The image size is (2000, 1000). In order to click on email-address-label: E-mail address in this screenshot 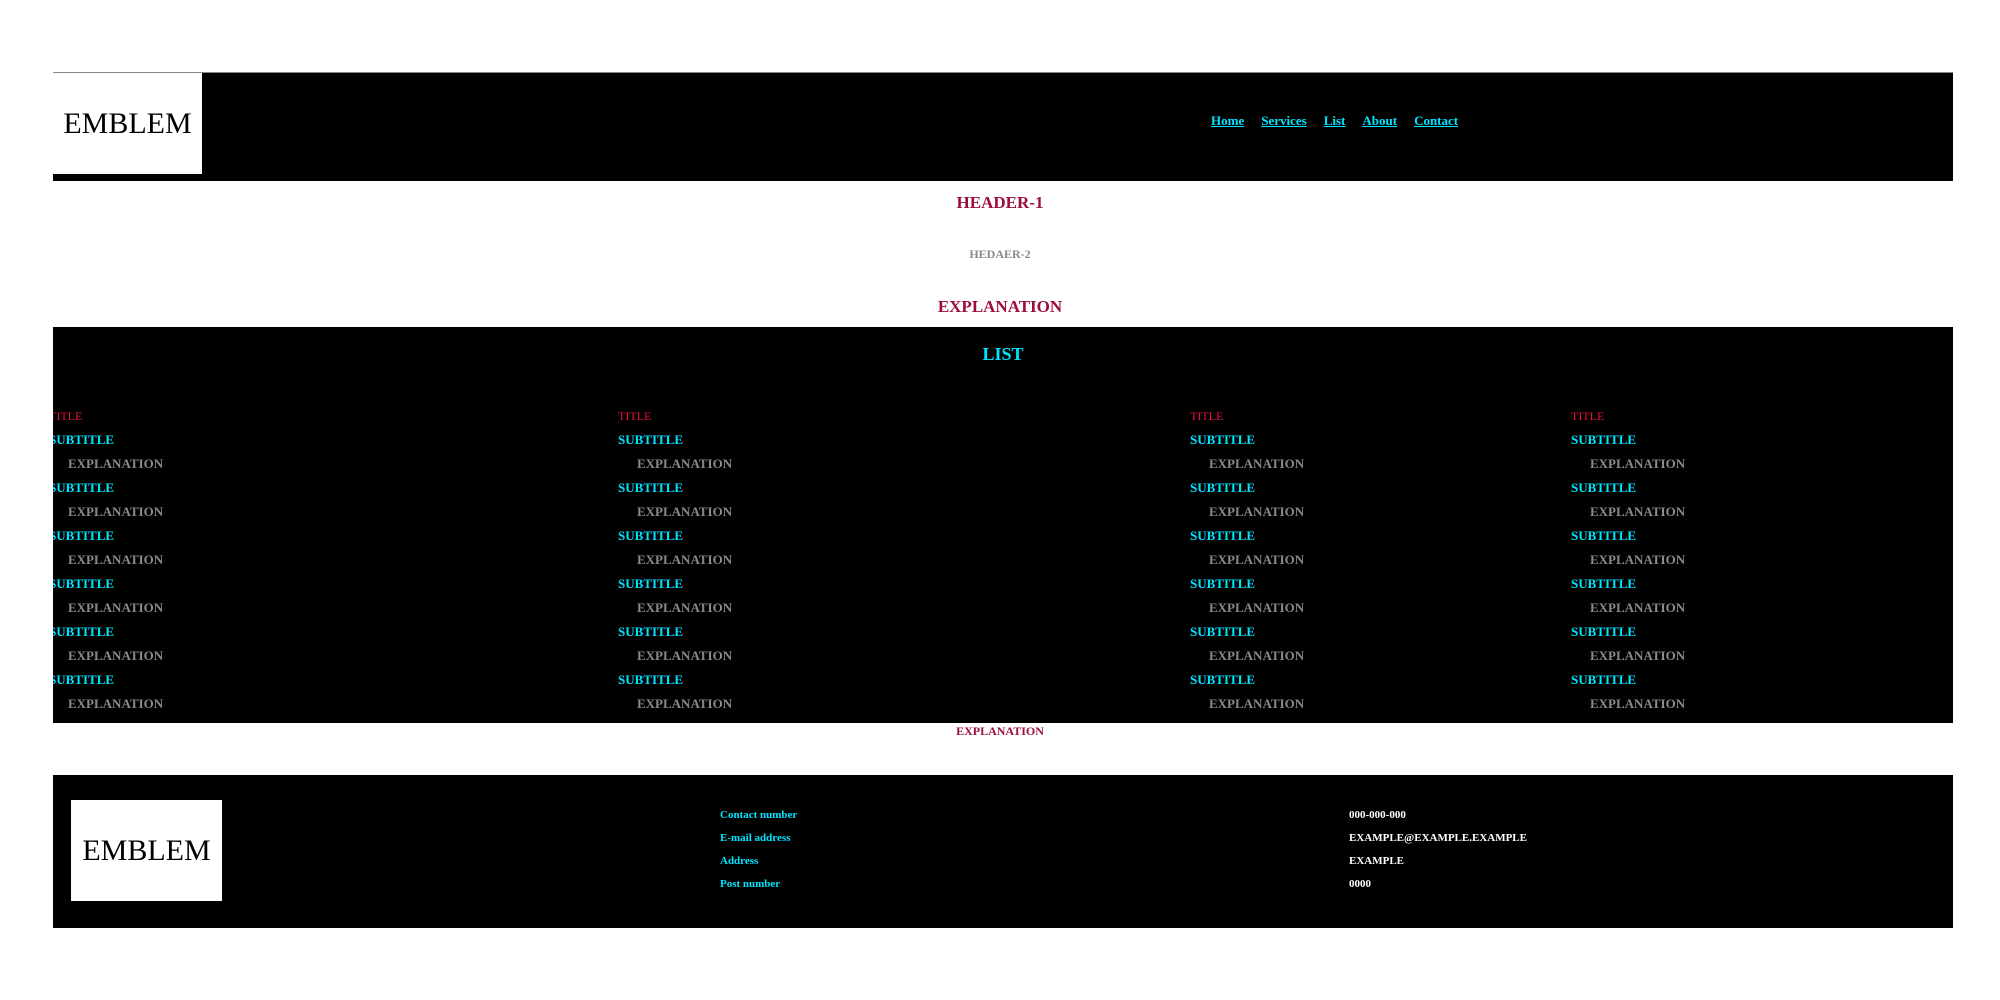, I will do `click(755, 838)`.